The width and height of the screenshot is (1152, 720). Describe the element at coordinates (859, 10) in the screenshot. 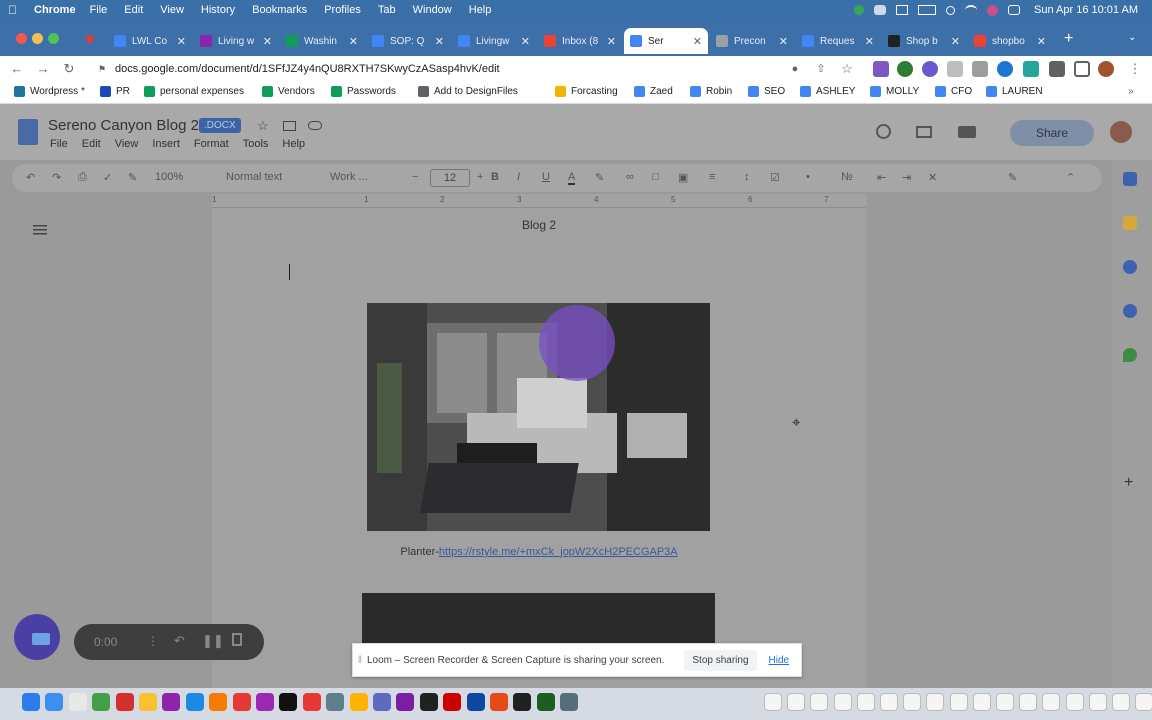

I see `status-green-icon` at that location.